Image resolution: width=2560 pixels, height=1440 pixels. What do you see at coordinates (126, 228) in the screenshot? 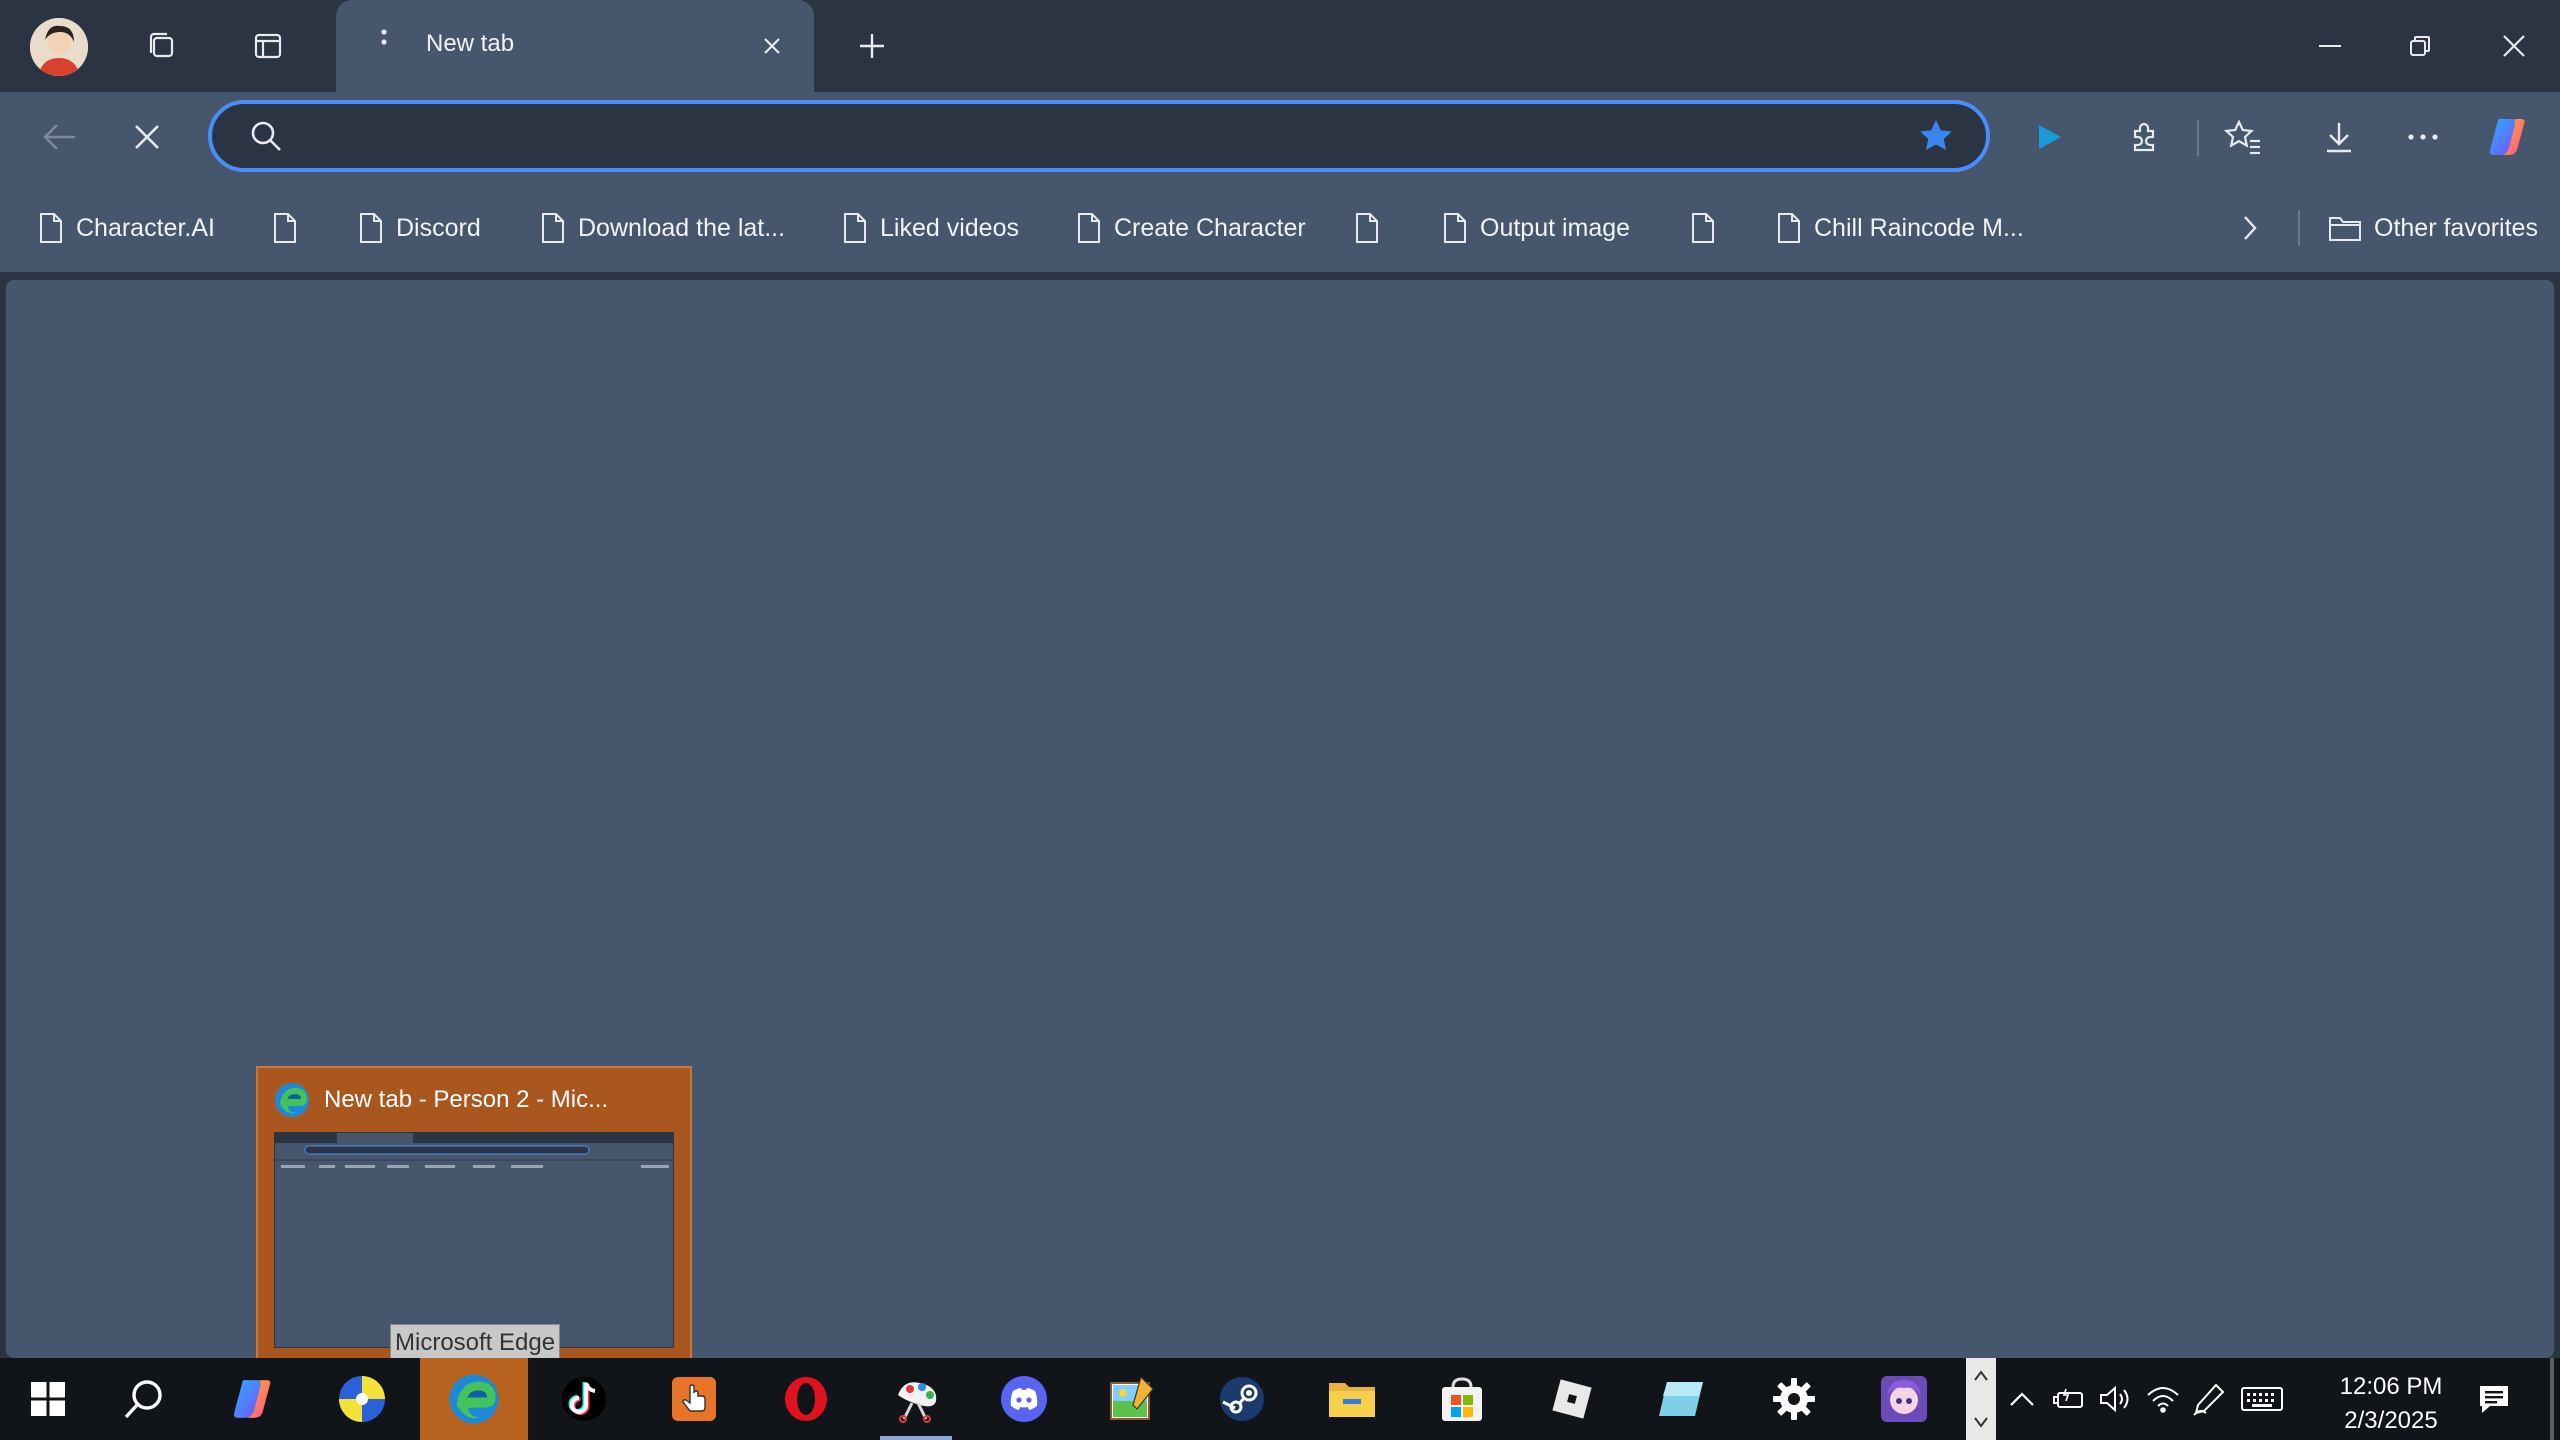
I see `favorite-item: Character.AI` at bounding box center [126, 228].